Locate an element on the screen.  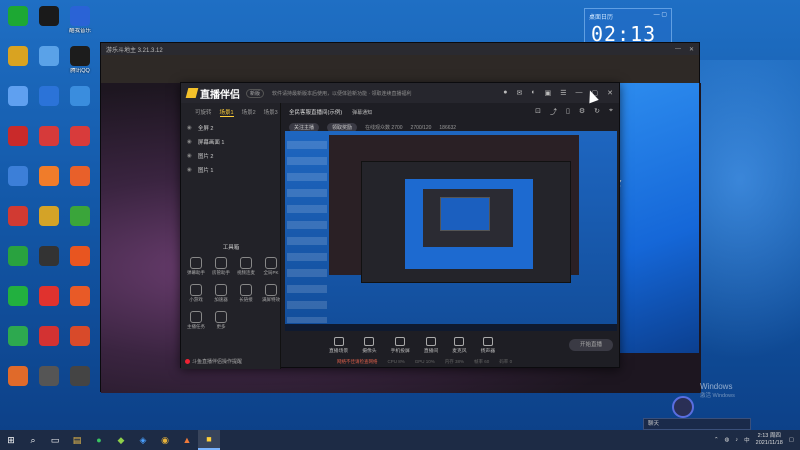
tool-item: 更多 is located at coordinates (221, 320).